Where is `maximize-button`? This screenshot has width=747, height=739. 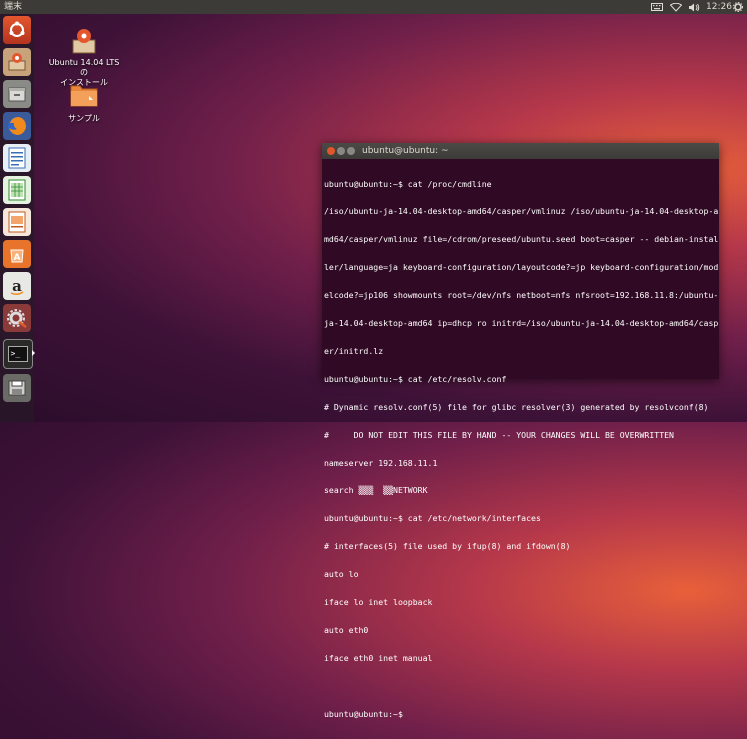
maximize-button is located at coordinates (351, 151).